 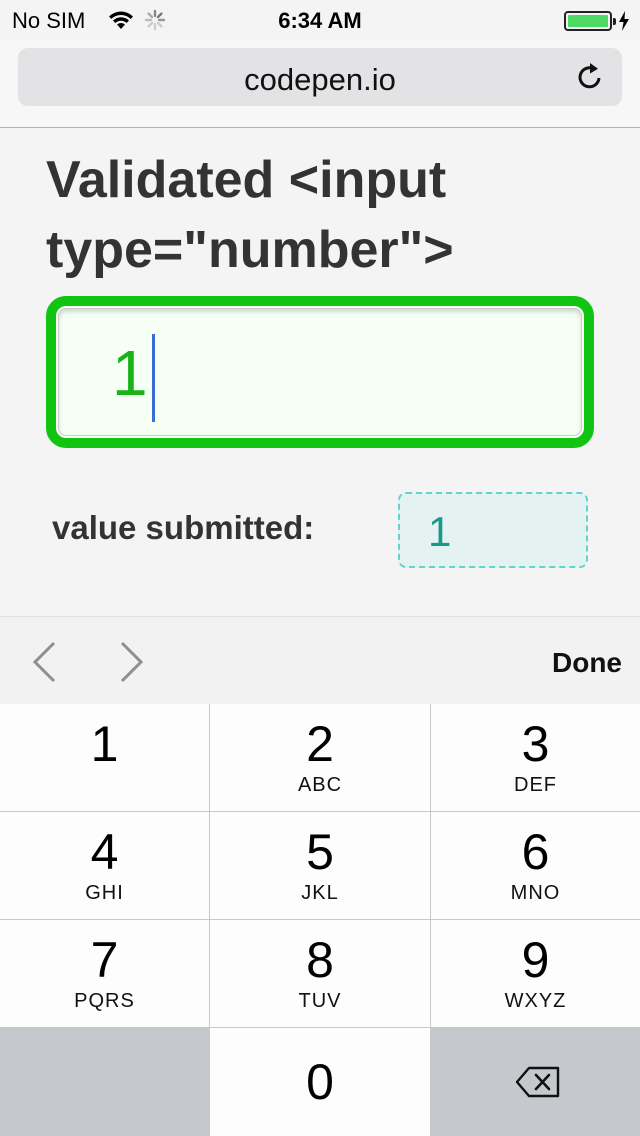 What do you see at coordinates (153, 378) in the screenshot?
I see `text-caret` at bounding box center [153, 378].